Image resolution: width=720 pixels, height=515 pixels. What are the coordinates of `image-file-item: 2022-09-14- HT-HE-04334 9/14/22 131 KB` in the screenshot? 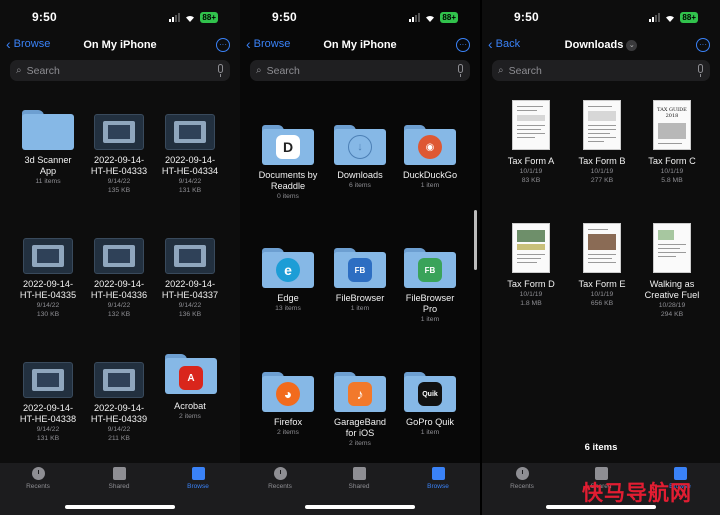 It's located at (190, 154).